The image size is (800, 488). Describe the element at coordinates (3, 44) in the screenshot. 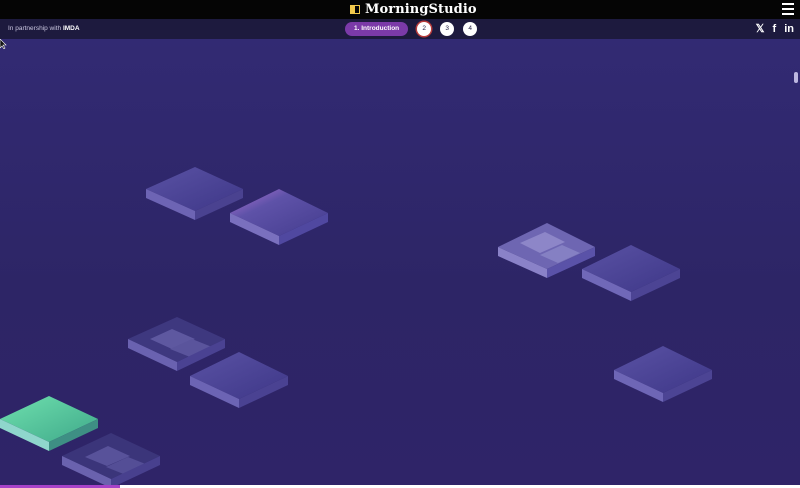

I see `cursor-icon` at that location.